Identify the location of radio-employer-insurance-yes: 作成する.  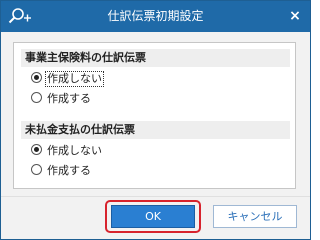
(61, 99).